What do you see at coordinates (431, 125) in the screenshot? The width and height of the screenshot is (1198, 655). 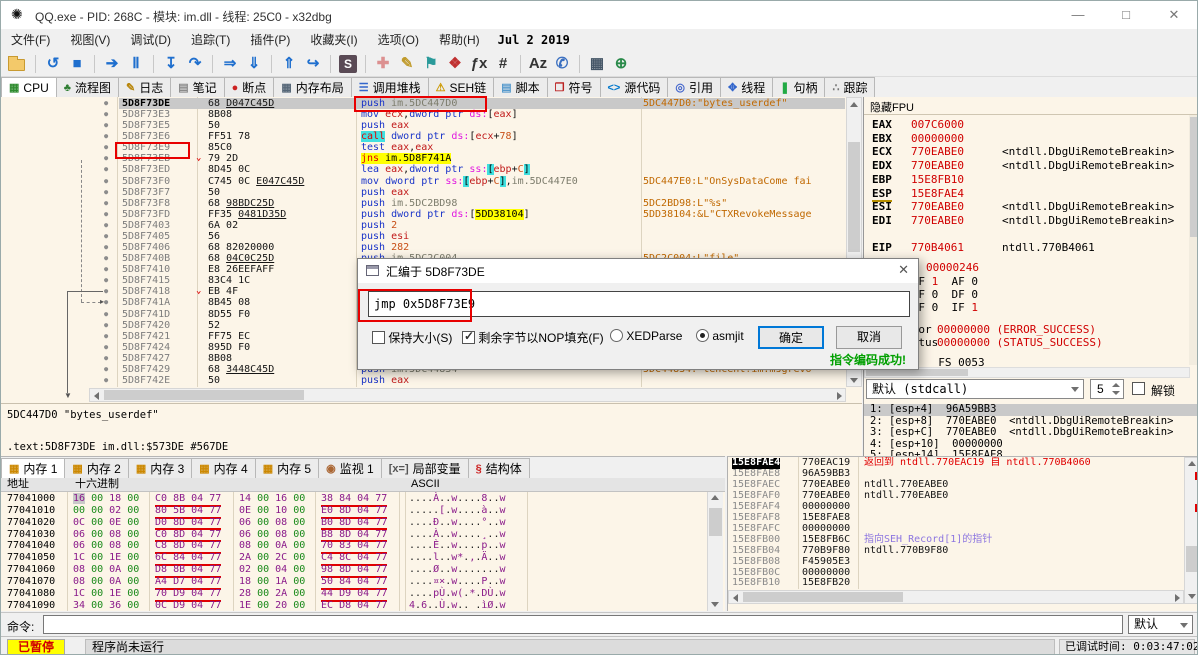 I see `disasm-row: ● 5D8F73E5 50 push eax` at bounding box center [431, 125].